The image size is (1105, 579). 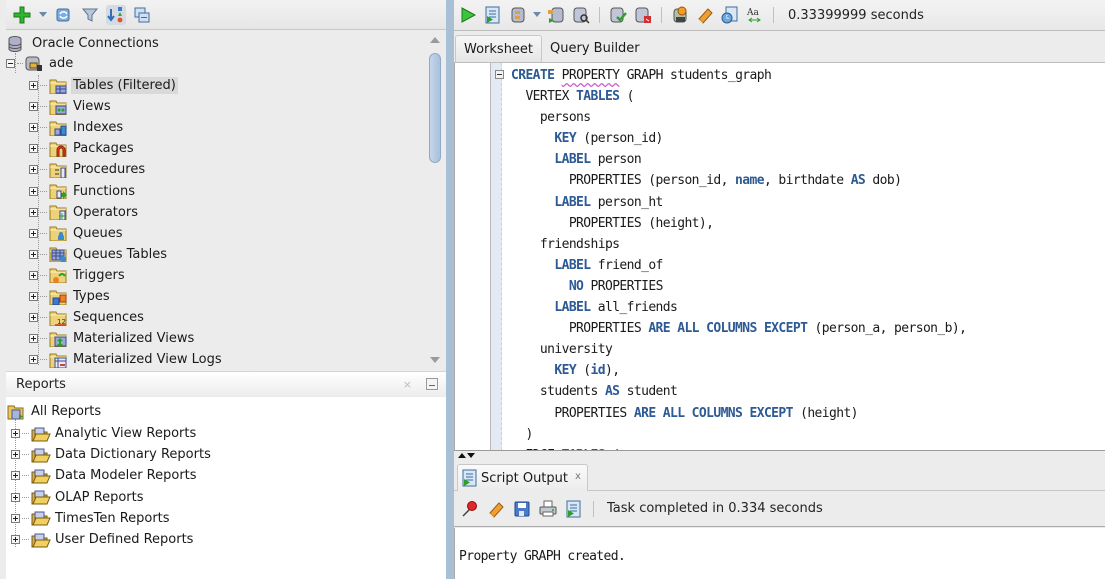 What do you see at coordinates (450, 289) in the screenshot?
I see `vertical-splitter` at bounding box center [450, 289].